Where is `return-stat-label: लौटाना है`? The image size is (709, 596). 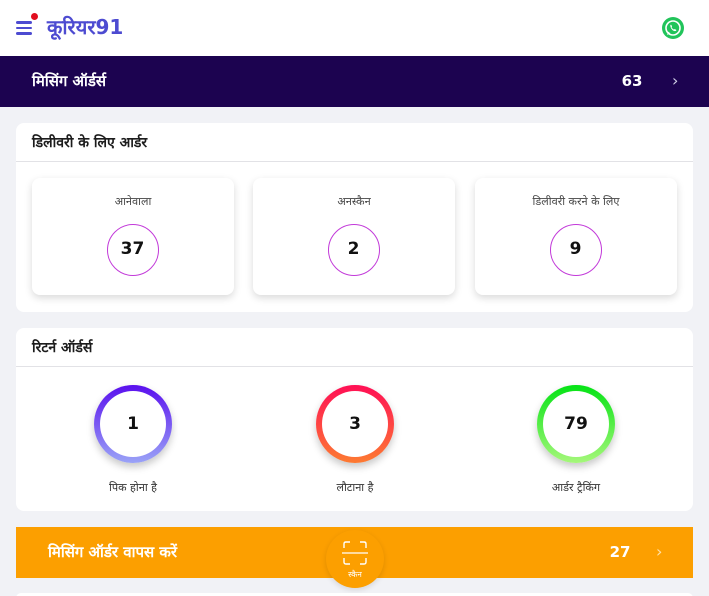 return-stat-label: लौटाना है is located at coordinates (355, 487).